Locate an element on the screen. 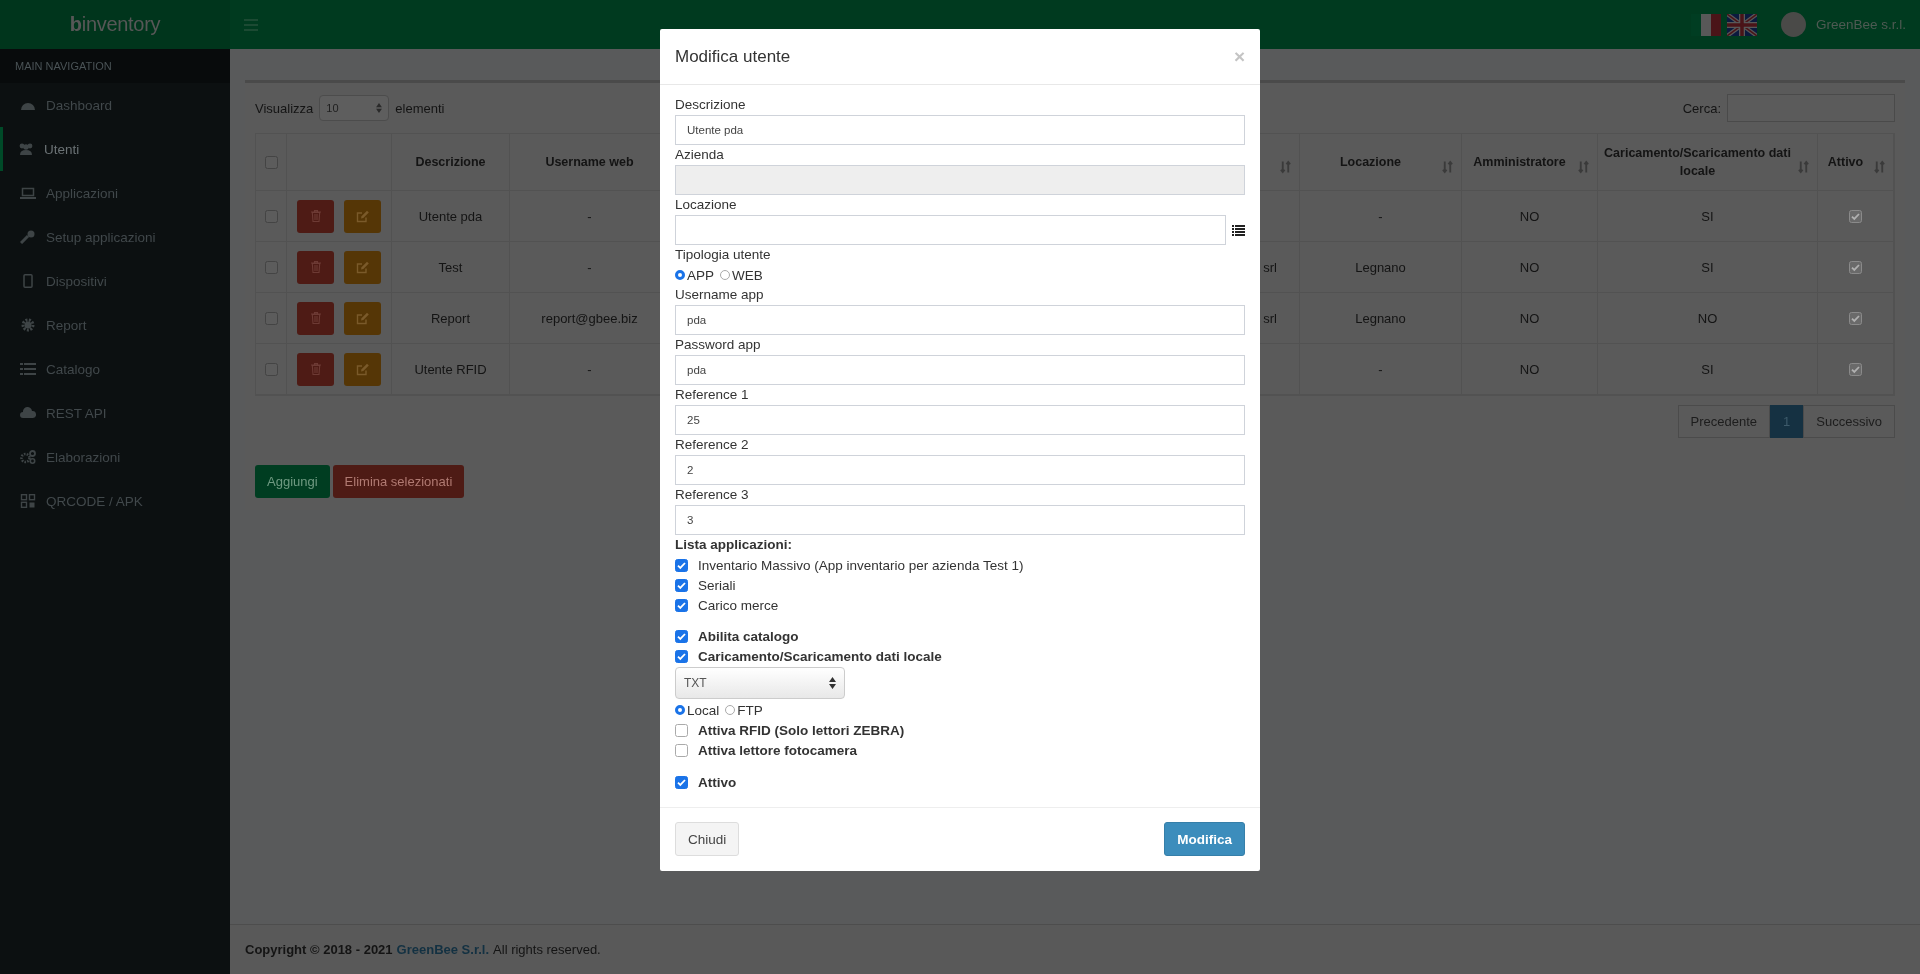 The width and height of the screenshot is (1920, 974). app-logo: binventory is located at coordinates (115, 24).